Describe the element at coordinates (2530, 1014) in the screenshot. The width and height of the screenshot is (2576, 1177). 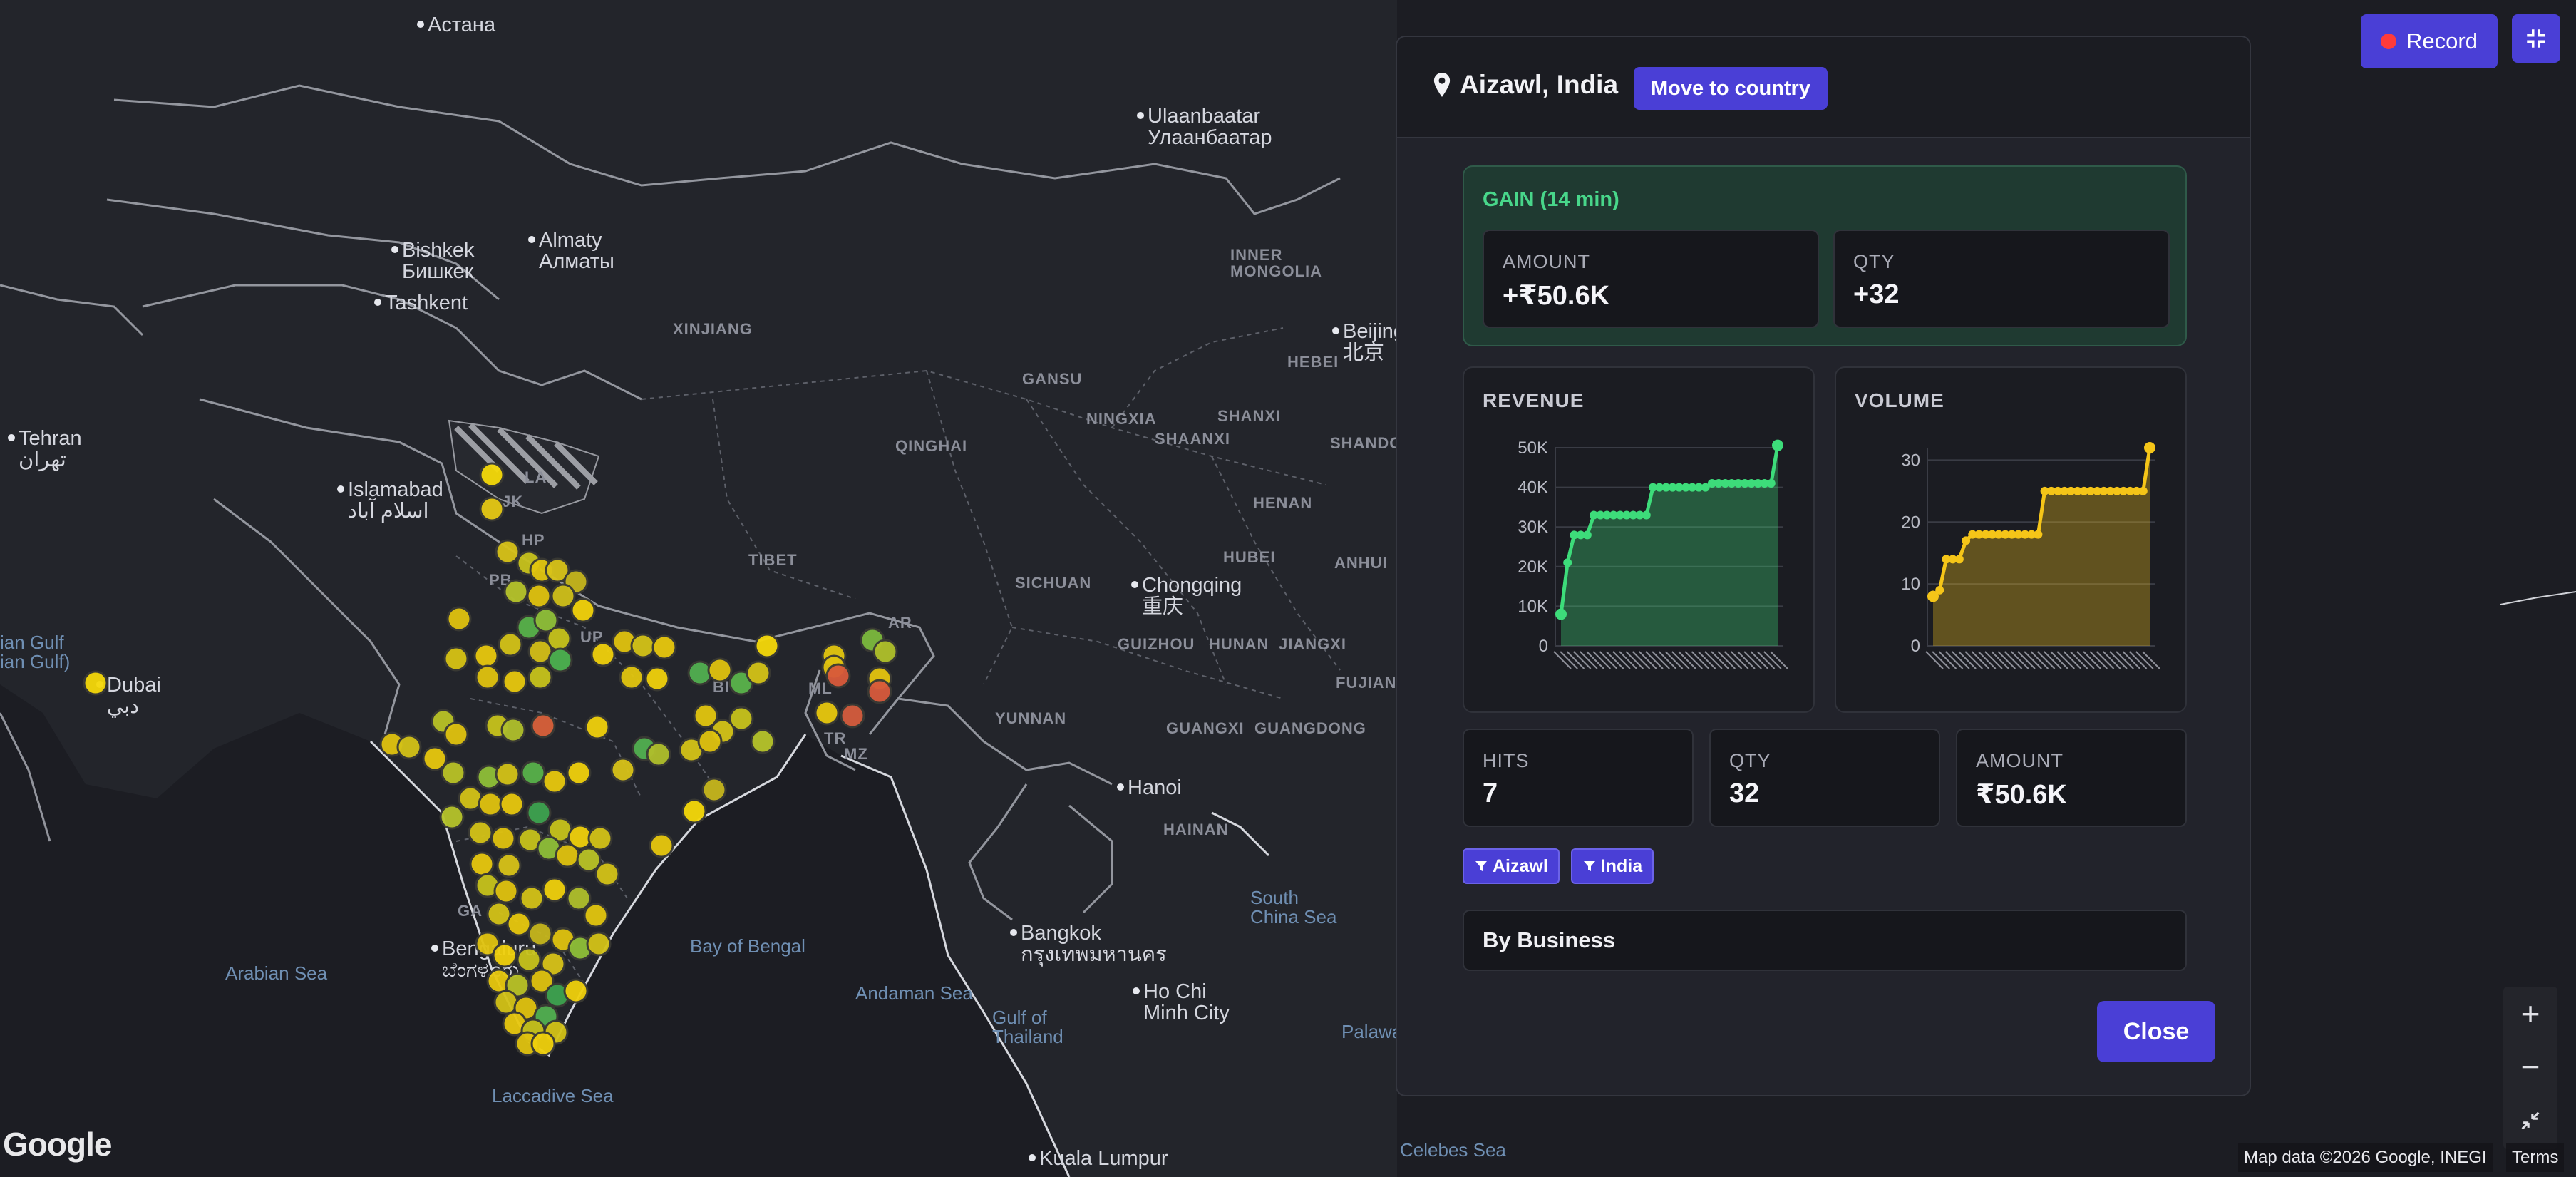
I see `zoom-in-button: +` at that location.